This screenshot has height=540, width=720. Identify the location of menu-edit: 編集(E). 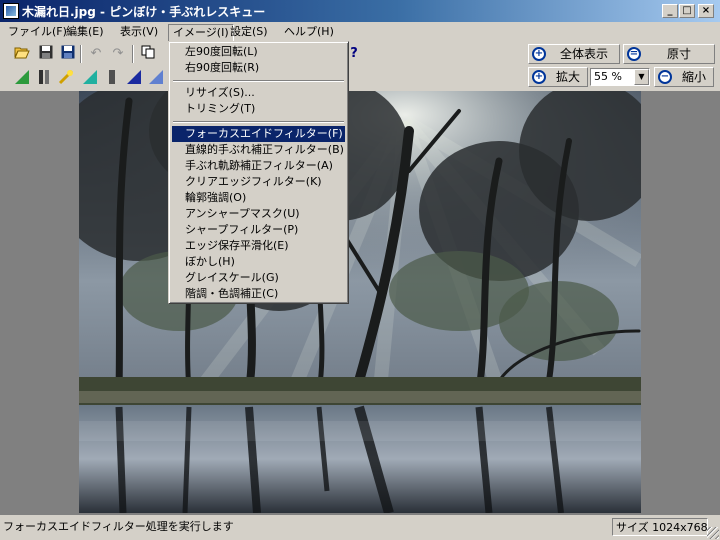
(85, 32).